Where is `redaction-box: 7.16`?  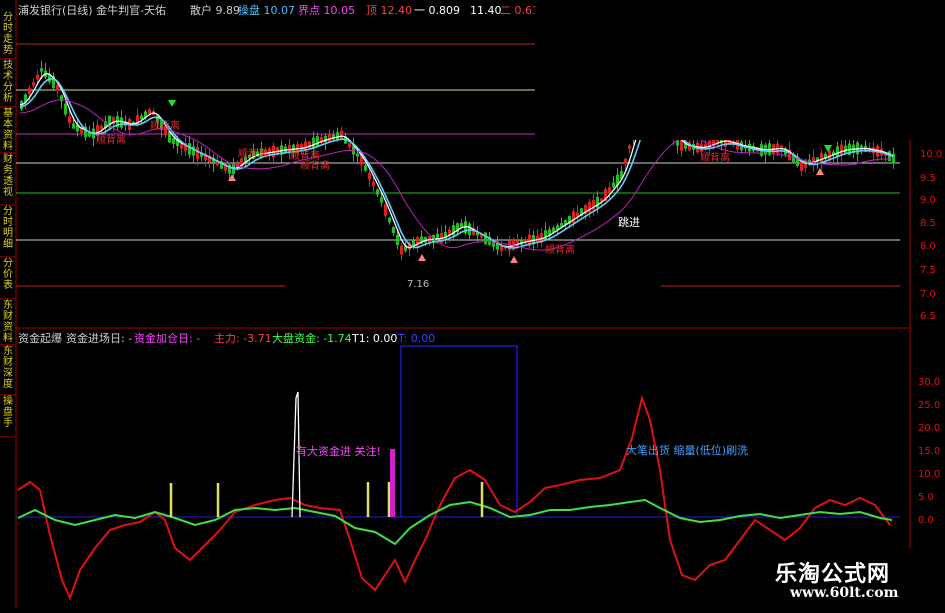 redaction-box: 7.16 is located at coordinates (473, 302).